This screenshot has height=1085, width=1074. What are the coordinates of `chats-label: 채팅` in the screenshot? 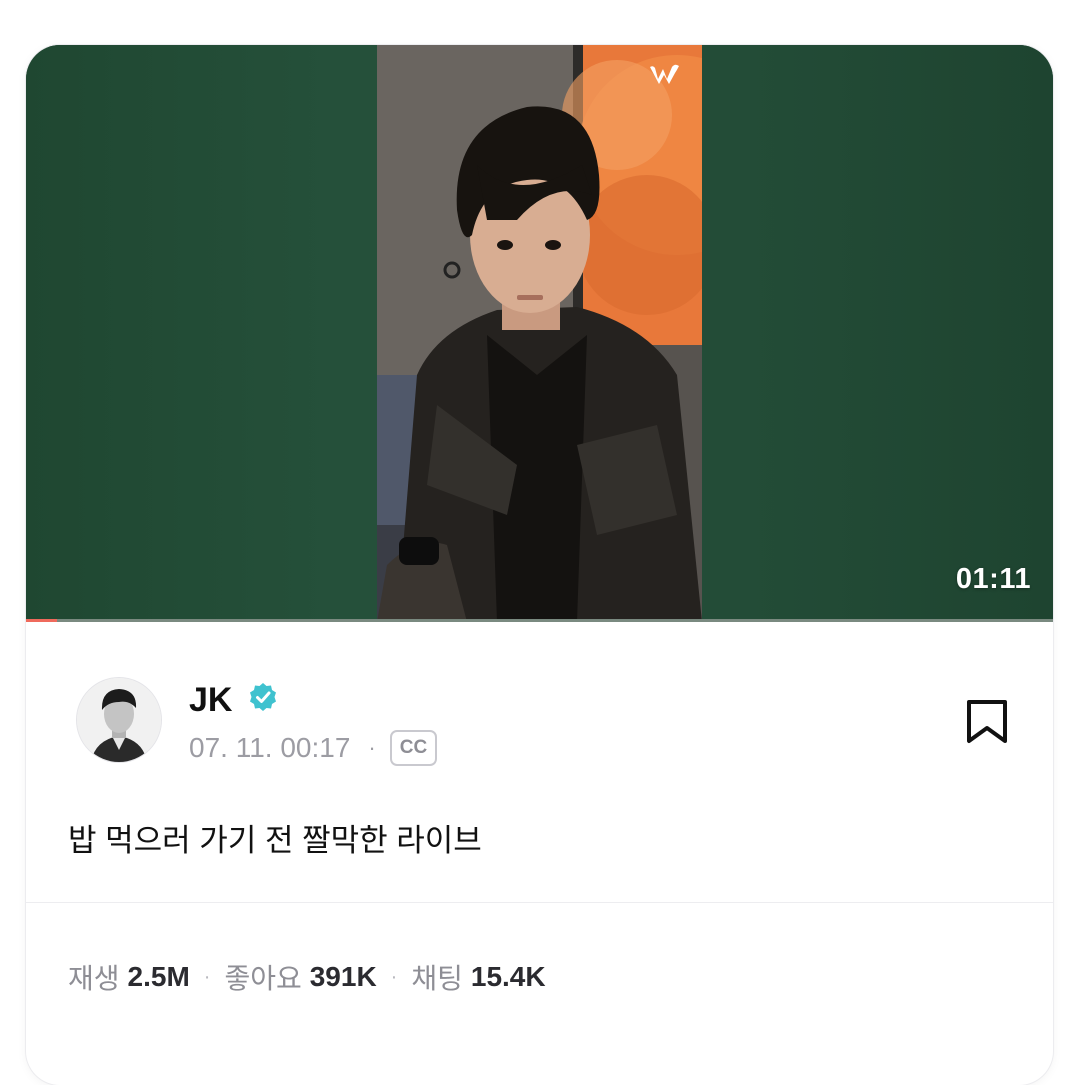 It's located at (437, 978).